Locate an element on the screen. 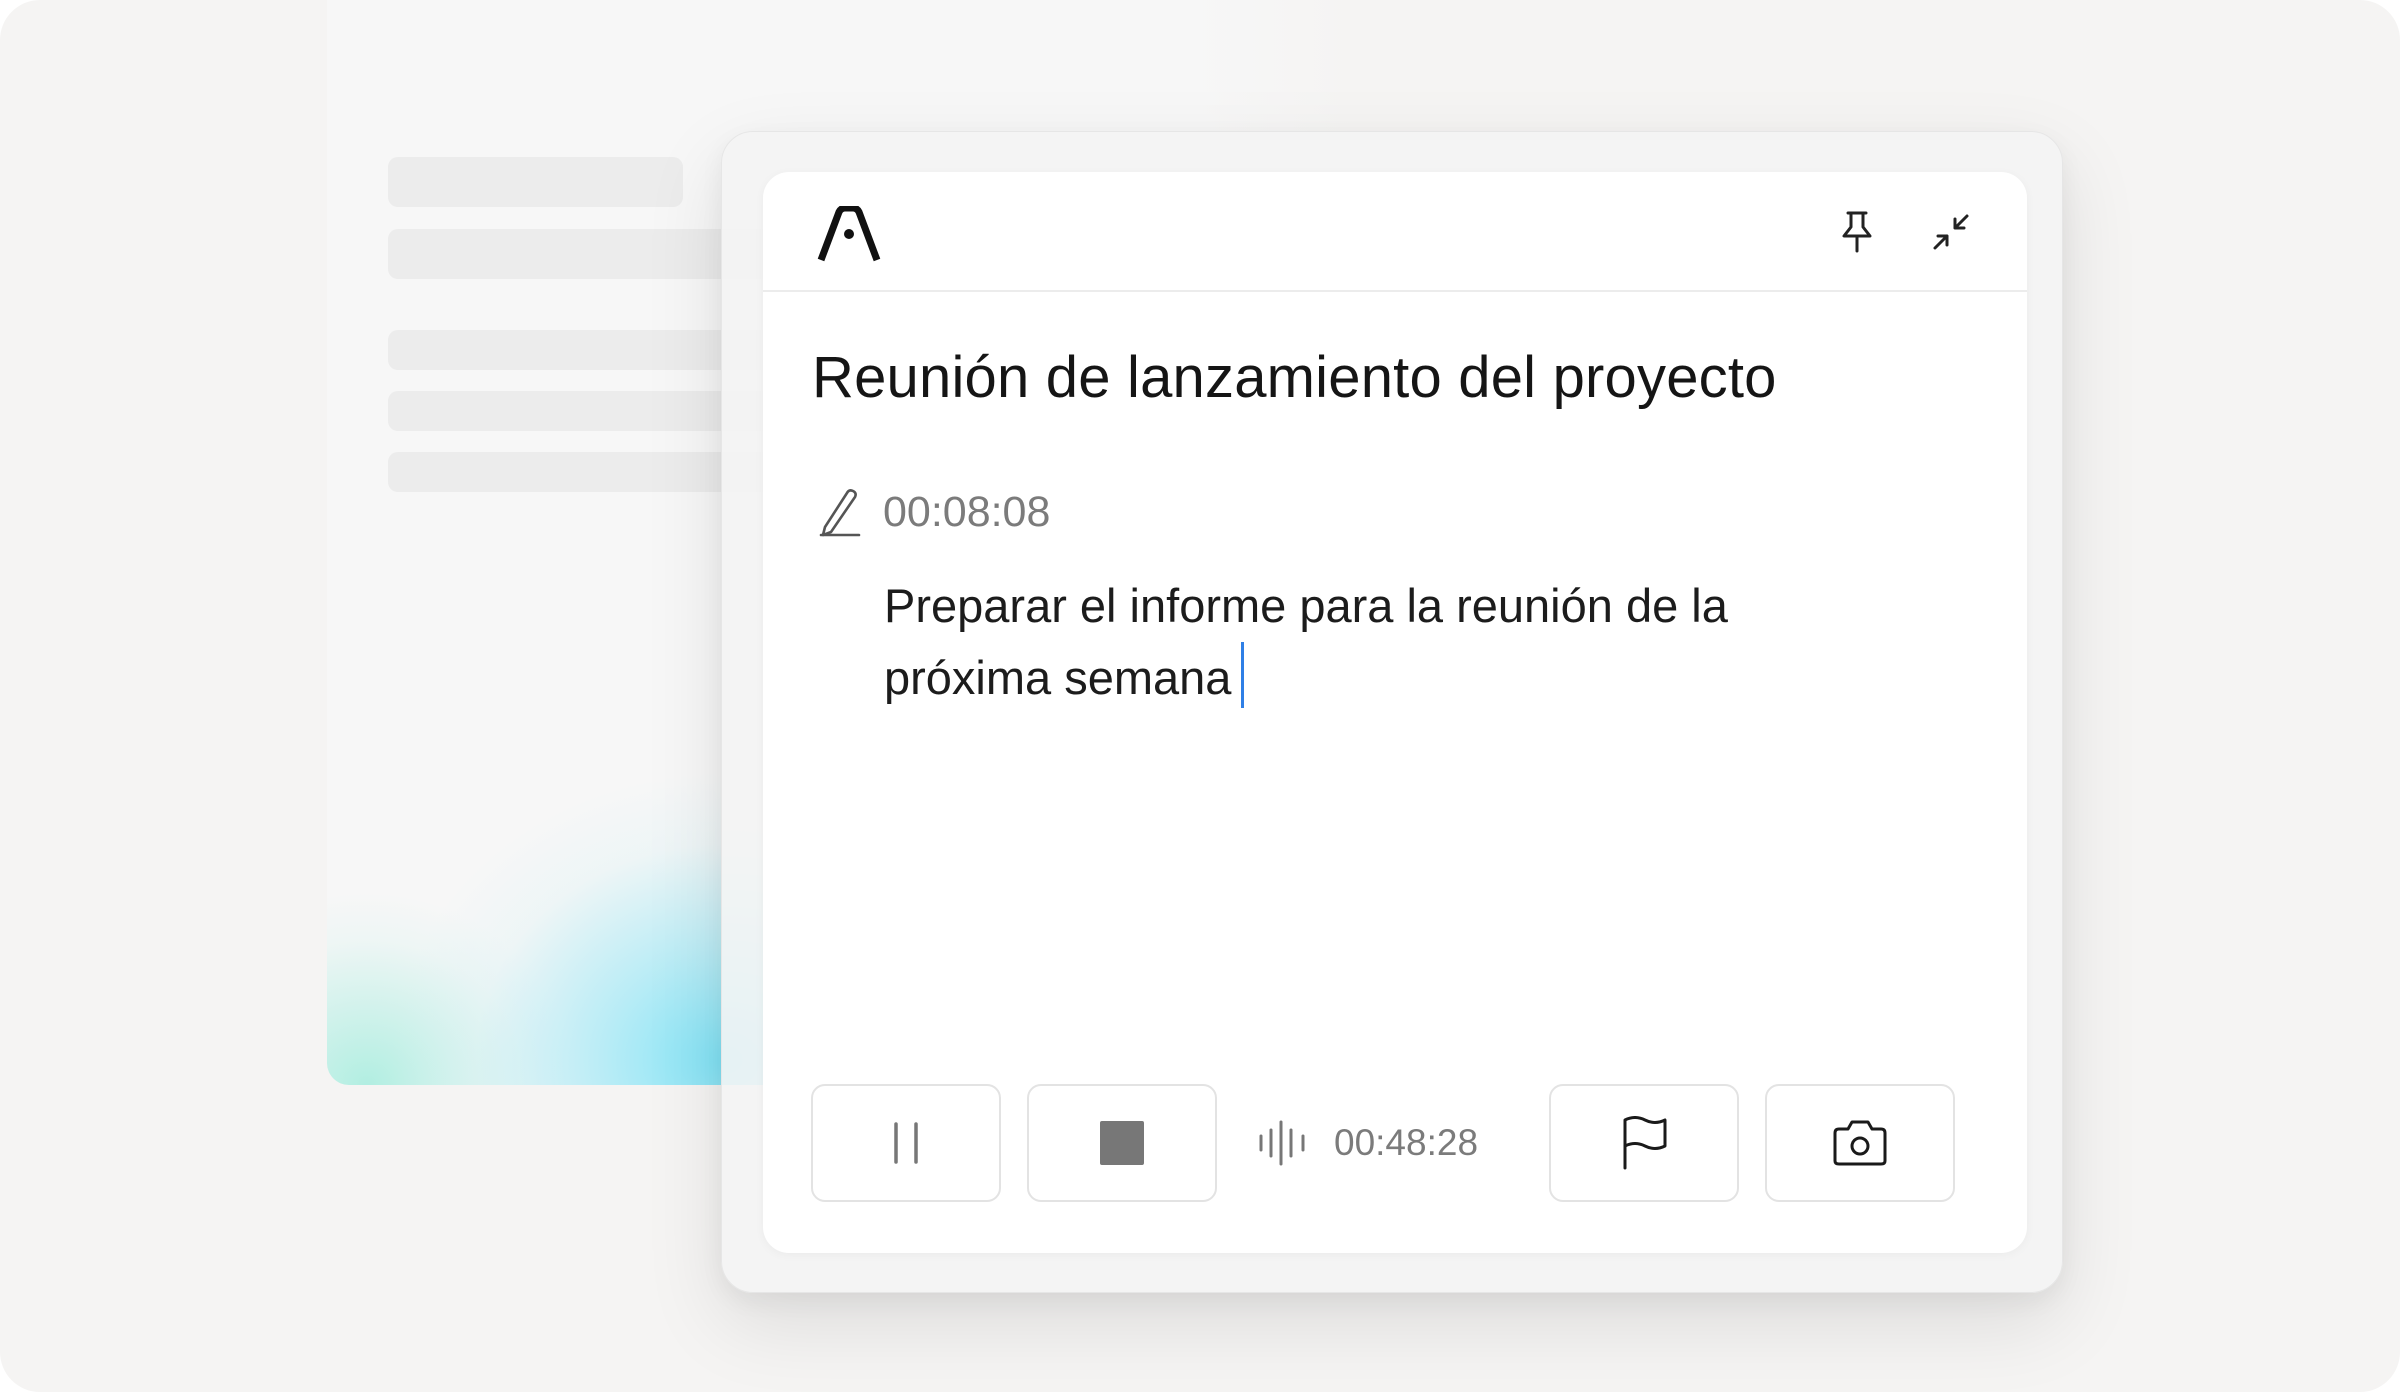 The width and height of the screenshot is (2400, 1392). pause-button is located at coordinates (906, 1143).